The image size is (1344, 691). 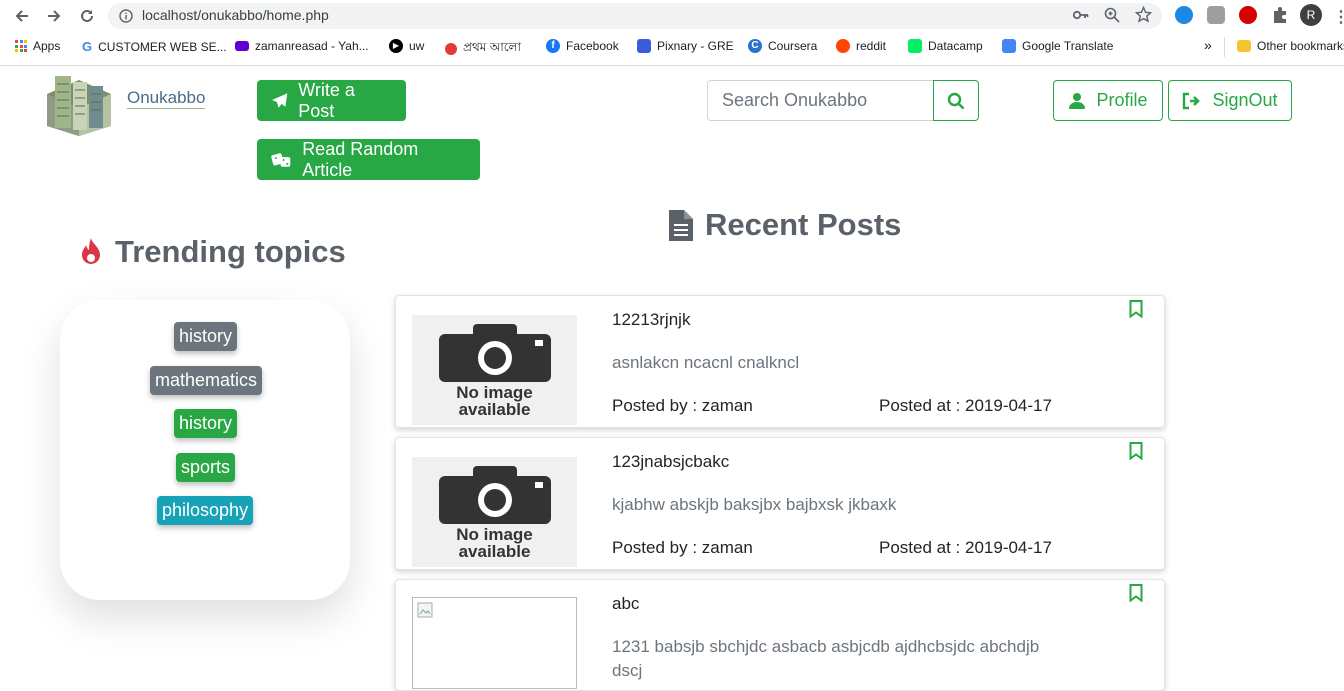 What do you see at coordinates (281, 159) in the screenshot?
I see `dice-icon` at bounding box center [281, 159].